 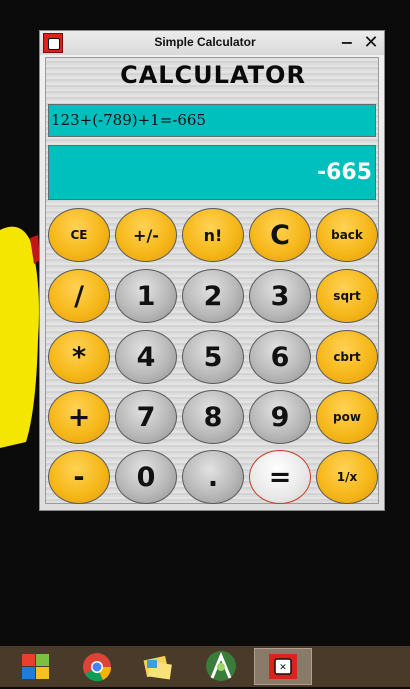 I want to click on reciprocal-button: 1/x, so click(x=347, y=477).